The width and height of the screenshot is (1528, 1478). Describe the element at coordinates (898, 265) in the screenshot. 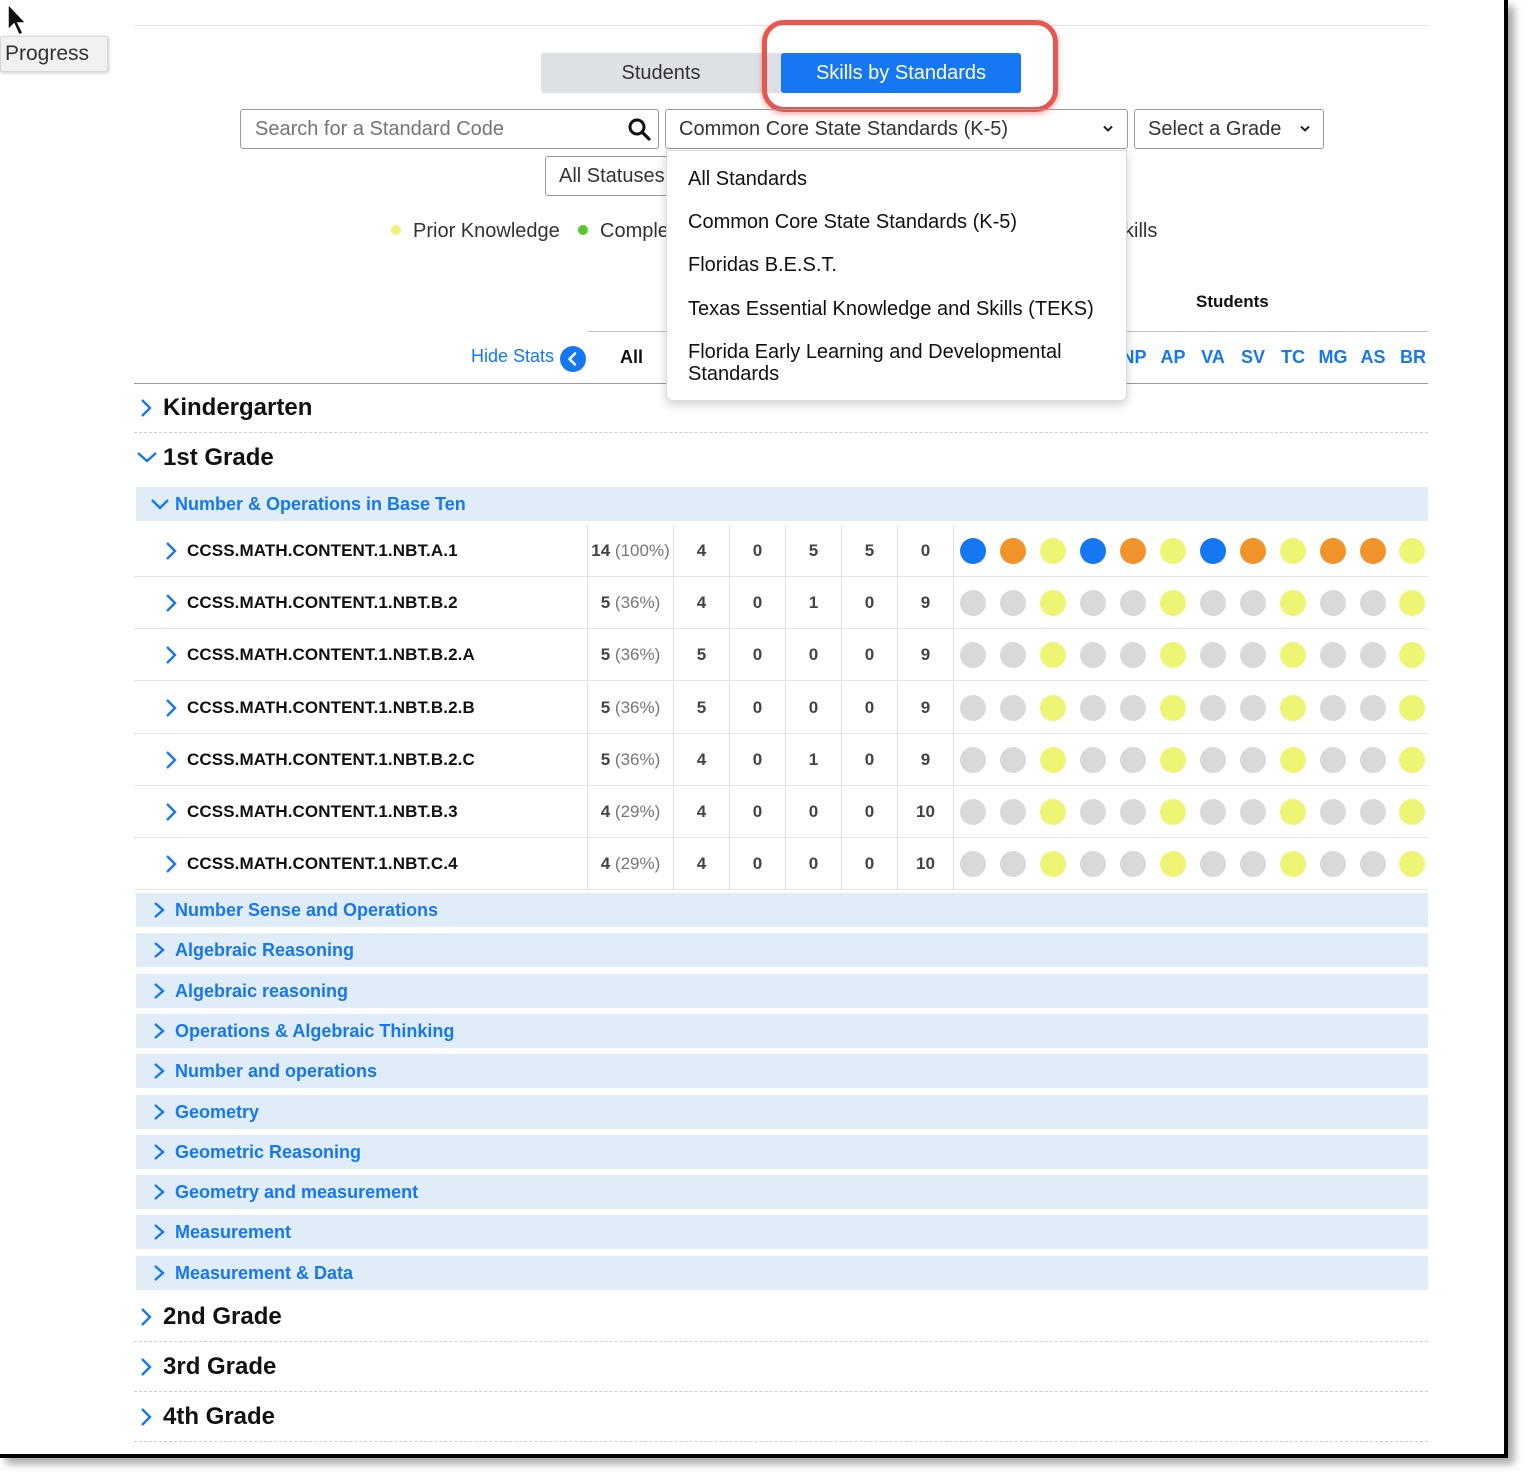

I see `dropdown-option: Floridas B.E.S.T.` at that location.